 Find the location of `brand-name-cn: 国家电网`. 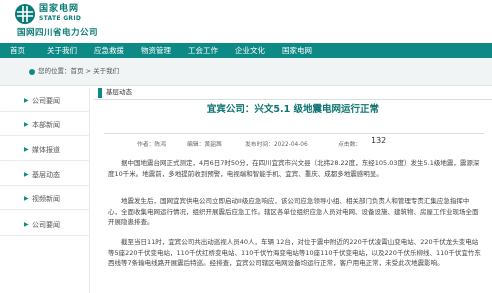

brand-name-cn: 国家电网 is located at coordinates (59, 9).